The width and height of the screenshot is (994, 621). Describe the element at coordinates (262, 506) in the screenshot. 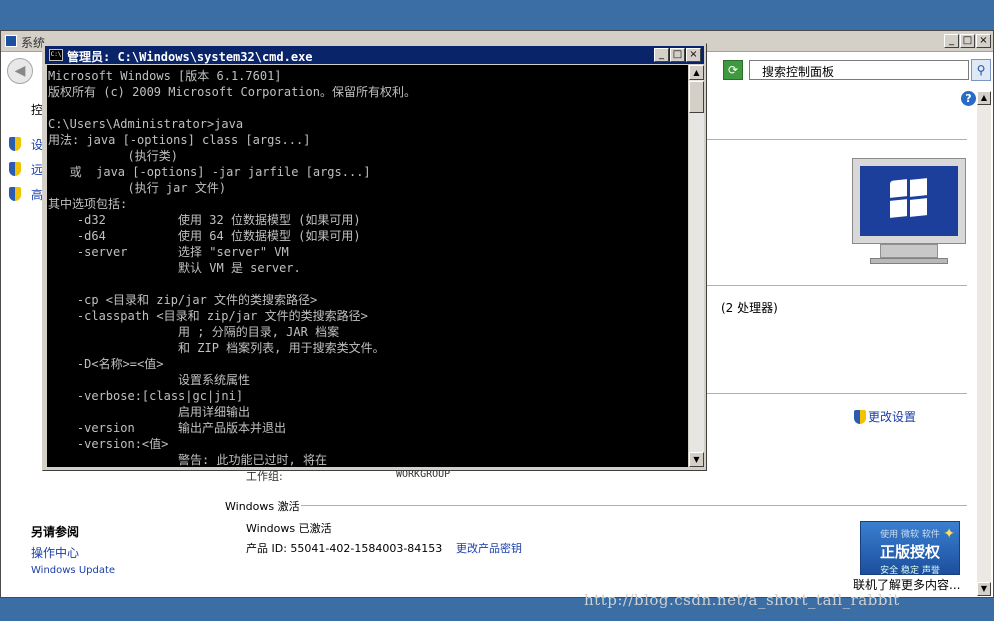

I see `activation-section-title: Windows 激活` at that location.